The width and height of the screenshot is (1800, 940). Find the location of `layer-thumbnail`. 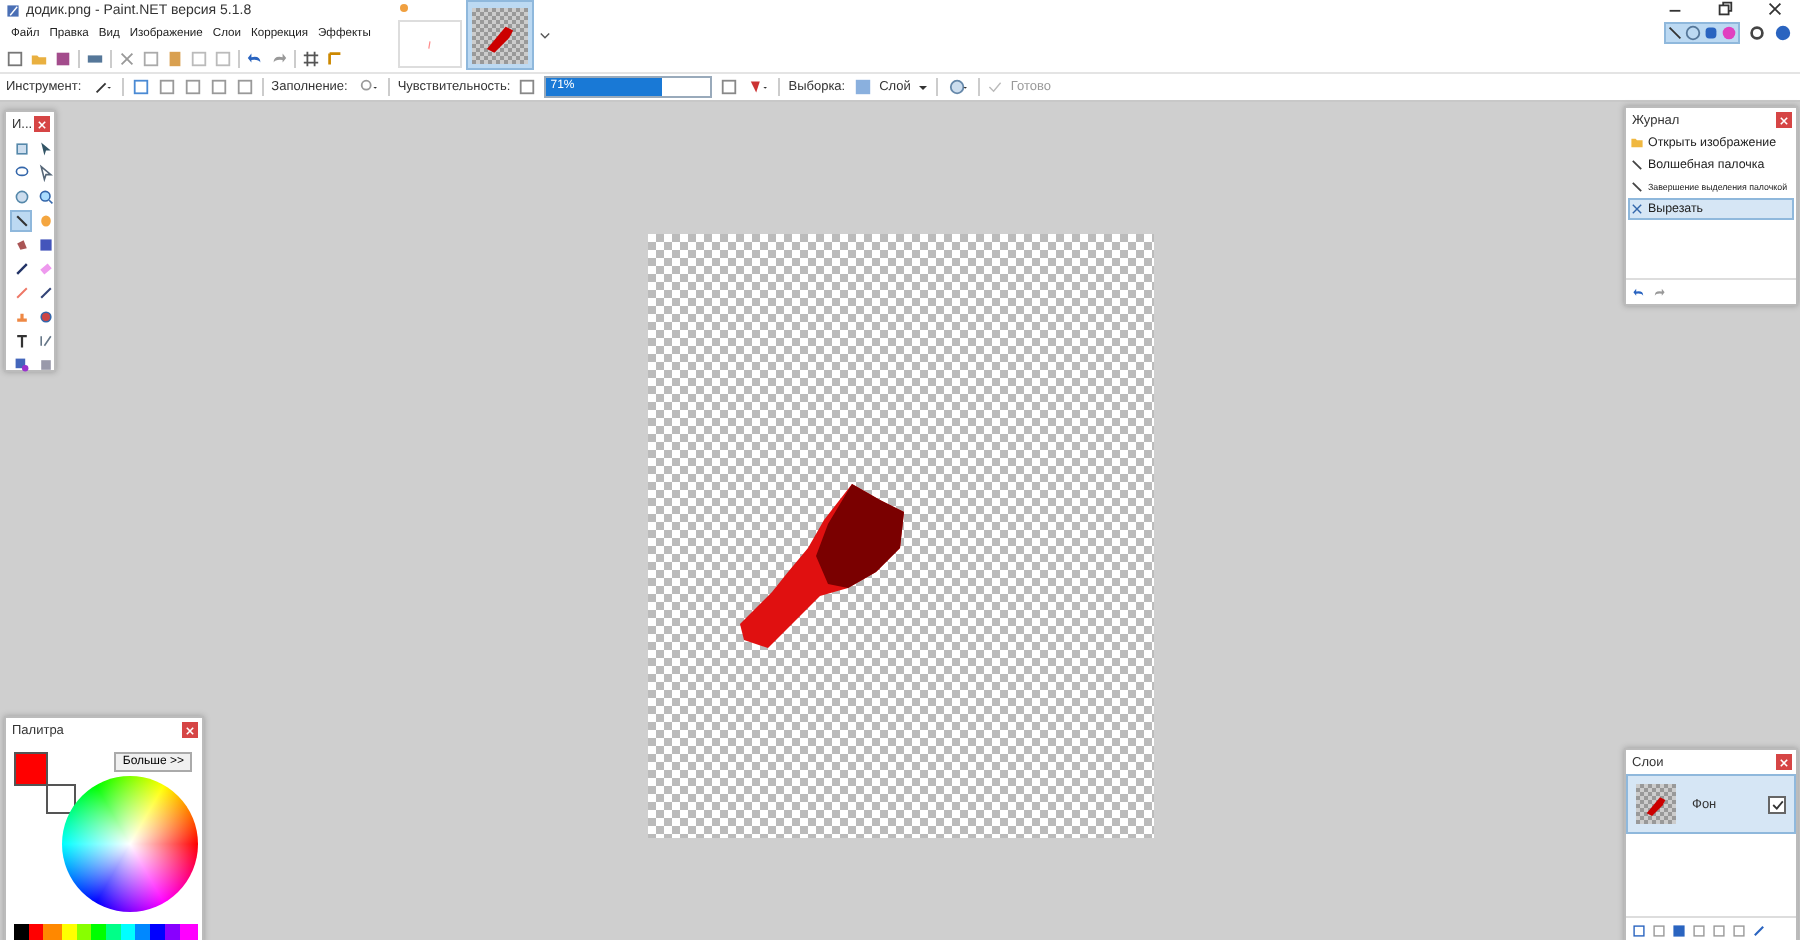

layer-thumbnail is located at coordinates (1656, 804).